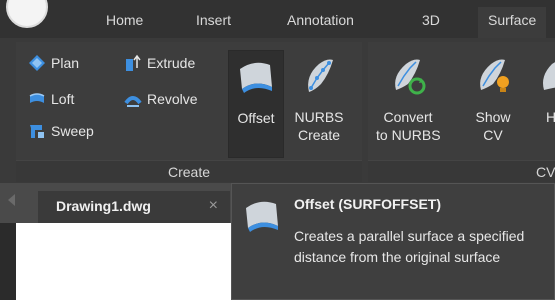  I want to click on hide-cv-icon, so click(549, 76).